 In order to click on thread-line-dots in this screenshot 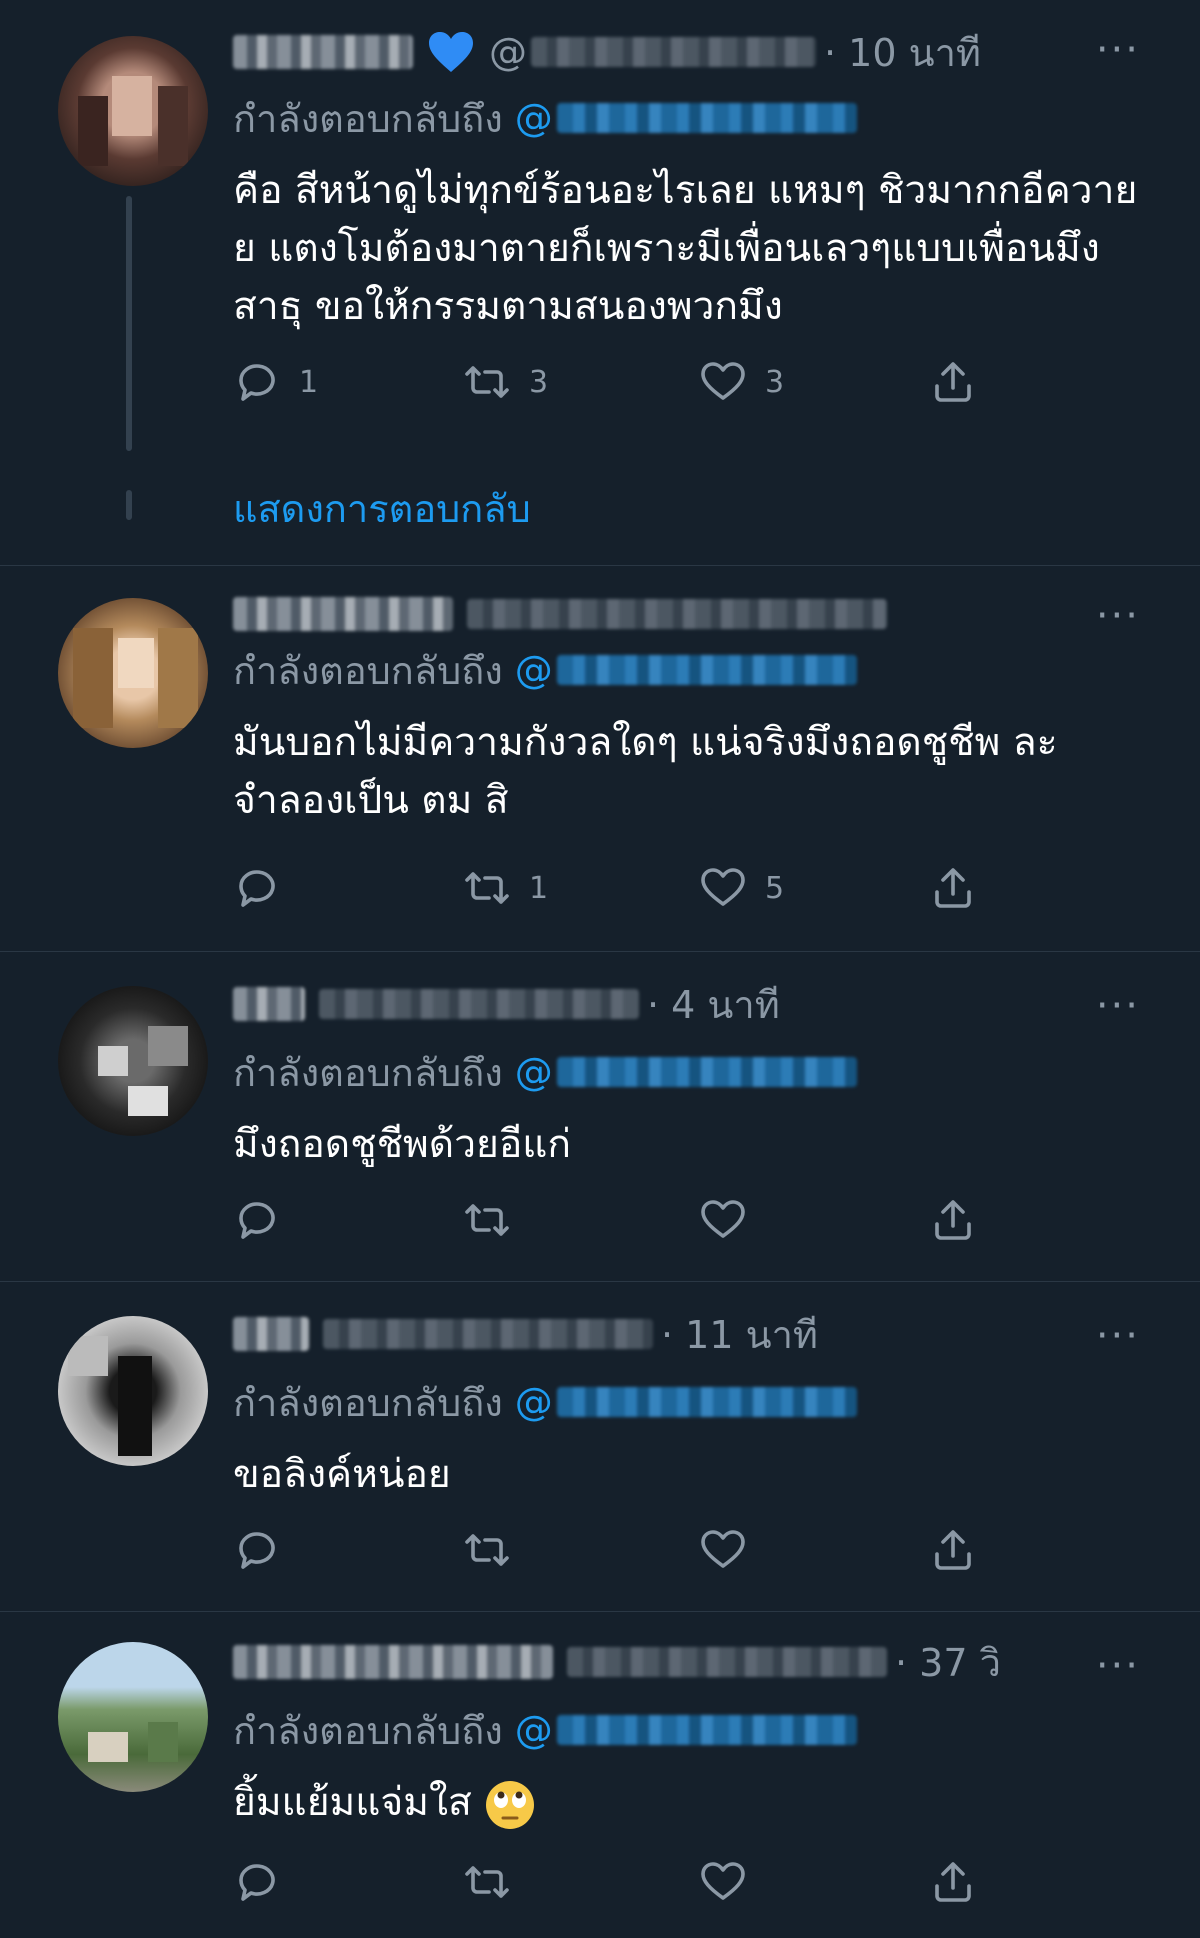, I will do `click(129, 505)`.